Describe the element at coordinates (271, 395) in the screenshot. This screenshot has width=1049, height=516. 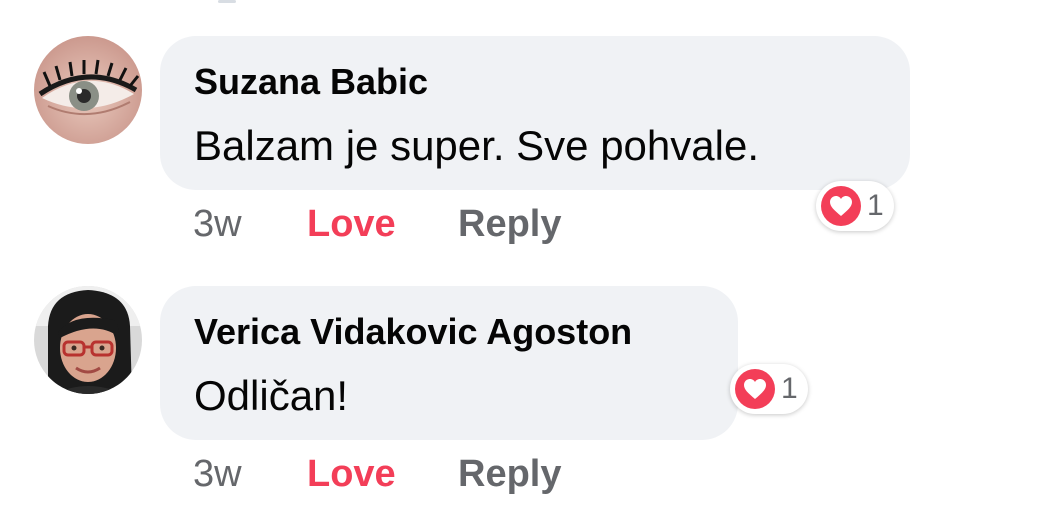
I see `comment-text: Odličan!` at that location.